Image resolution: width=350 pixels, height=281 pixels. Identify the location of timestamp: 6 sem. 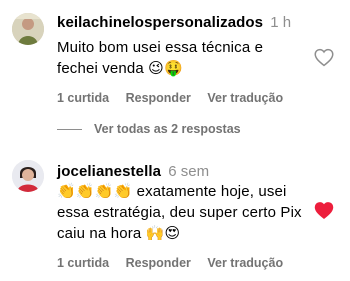
(189, 171).